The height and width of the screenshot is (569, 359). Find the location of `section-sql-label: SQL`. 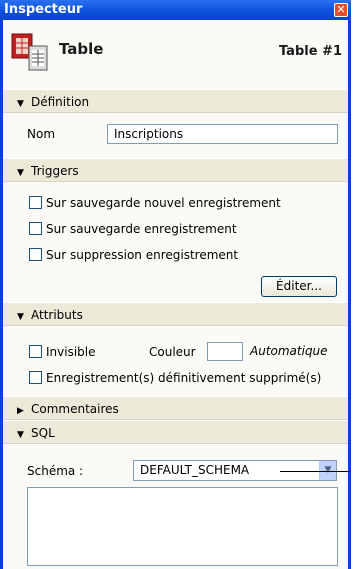

section-sql-label: SQL is located at coordinates (43, 433).